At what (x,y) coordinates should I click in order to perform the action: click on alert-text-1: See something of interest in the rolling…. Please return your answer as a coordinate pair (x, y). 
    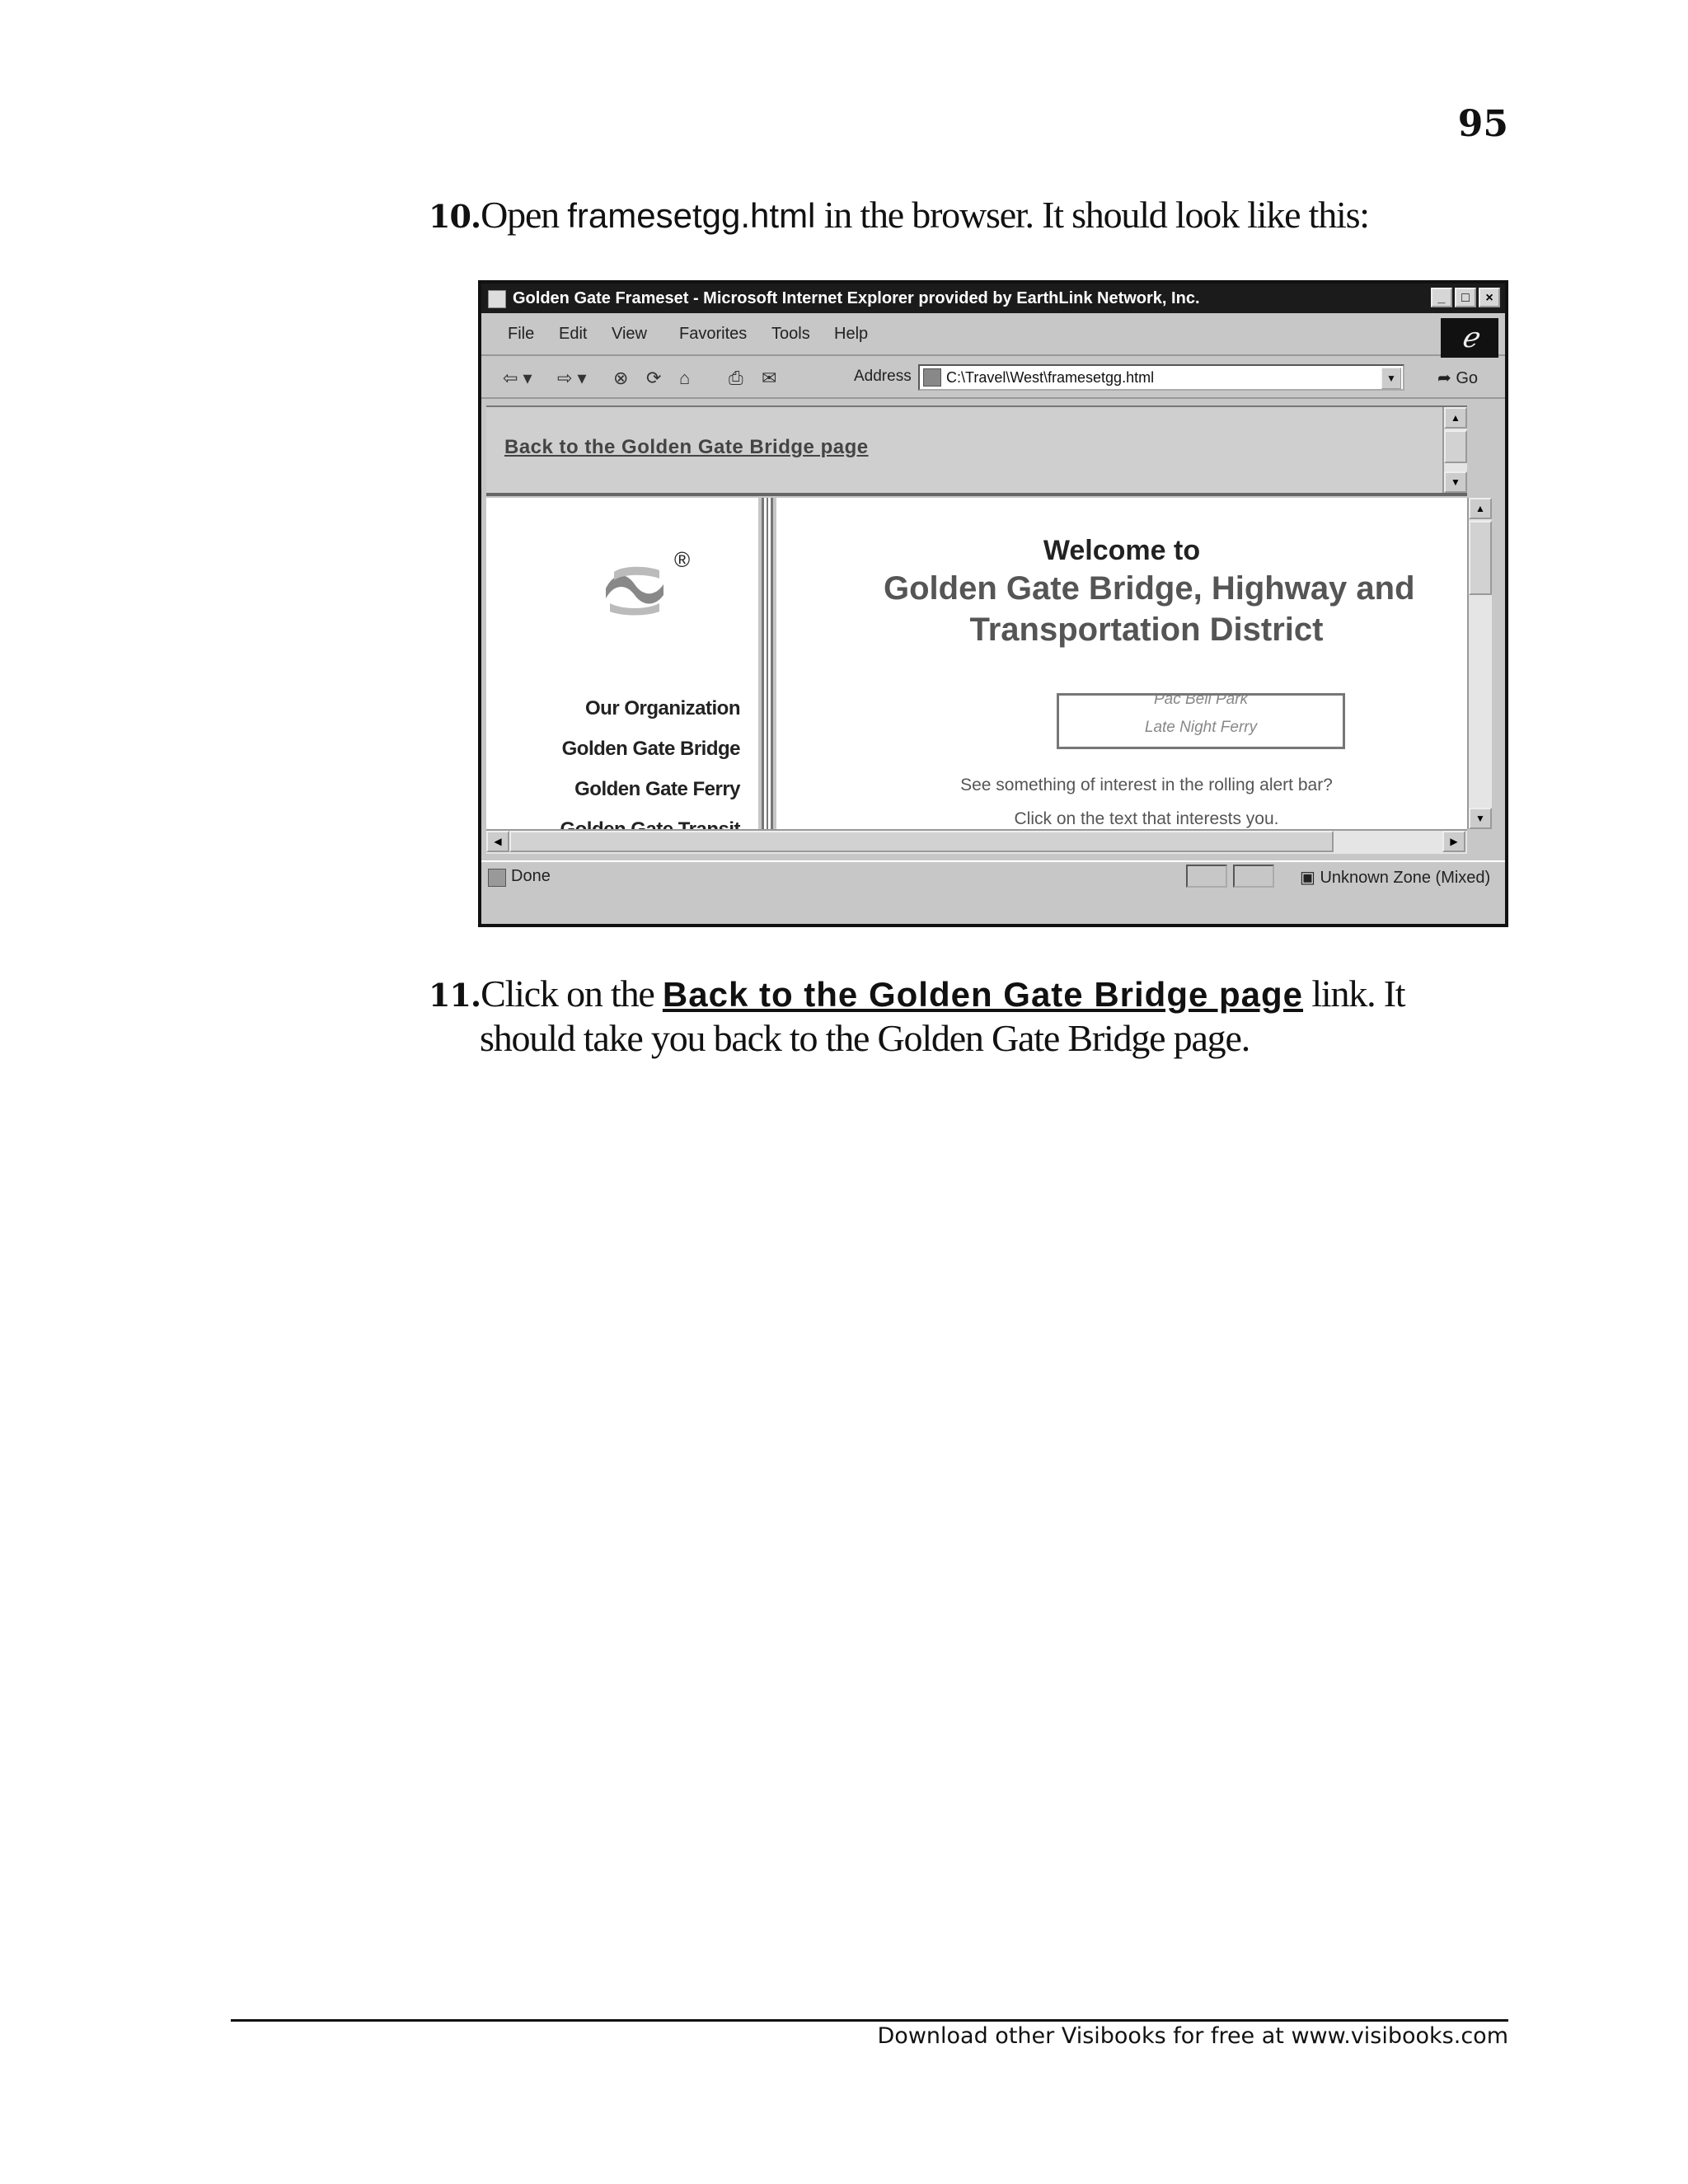
    Looking at the image, I should click on (1146, 785).